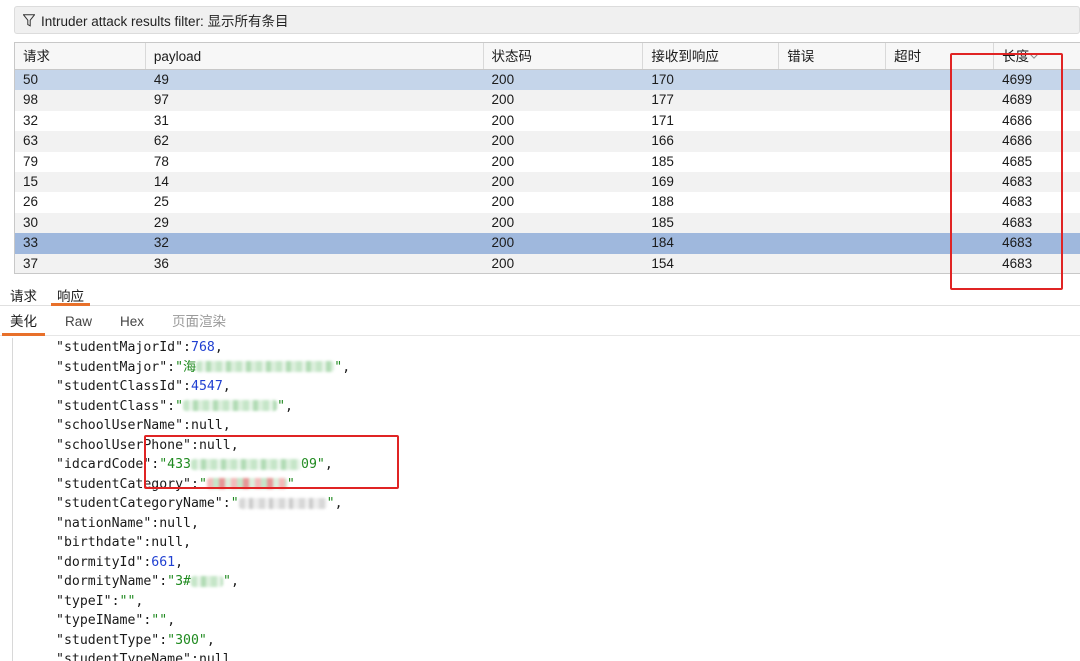  I want to click on column-header-request: 请求, so click(80, 56).